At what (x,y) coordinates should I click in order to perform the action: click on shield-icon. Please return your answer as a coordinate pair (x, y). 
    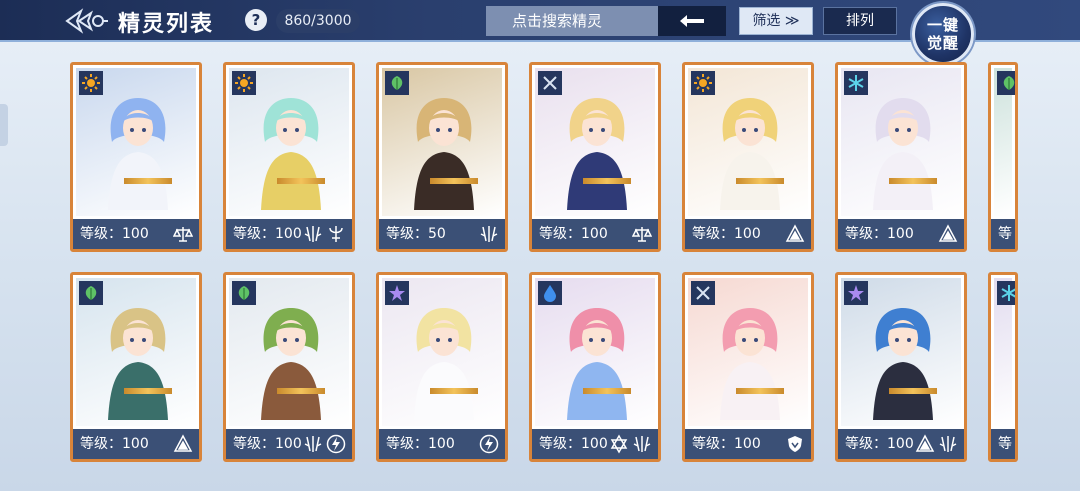
    Looking at the image, I should click on (795, 444).